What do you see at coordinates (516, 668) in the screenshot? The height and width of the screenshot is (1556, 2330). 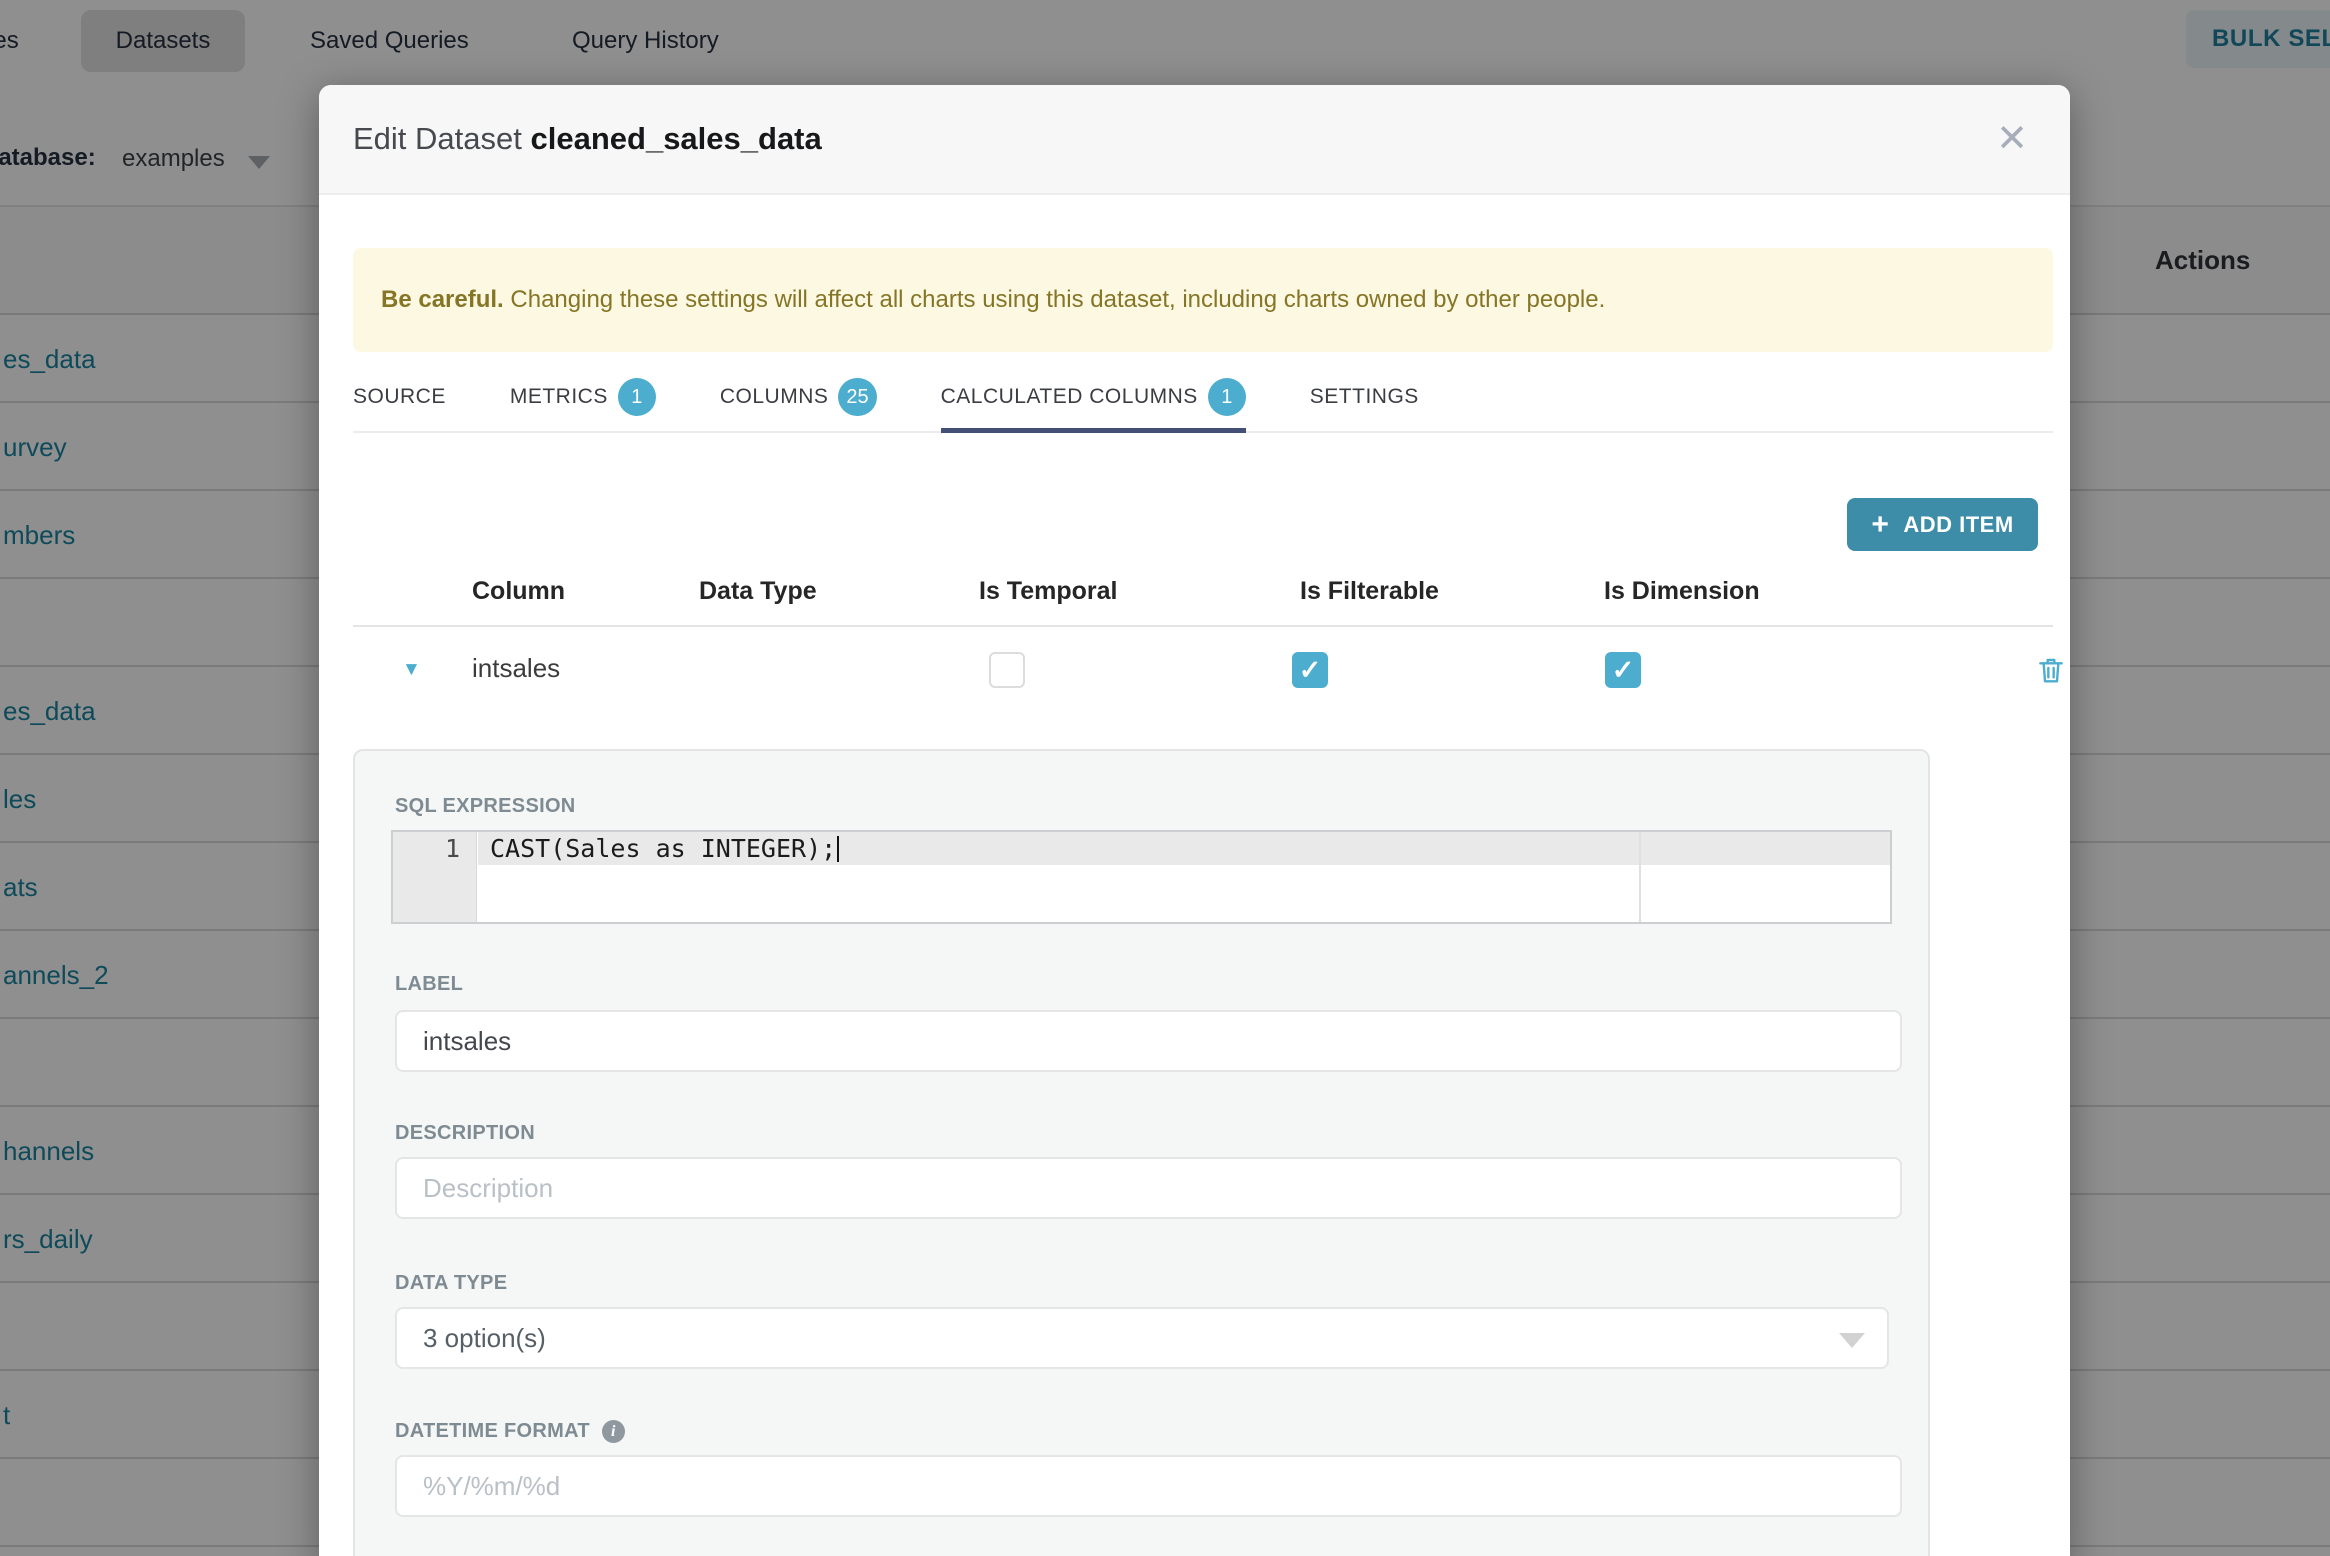 I see `column-name: intsales` at bounding box center [516, 668].